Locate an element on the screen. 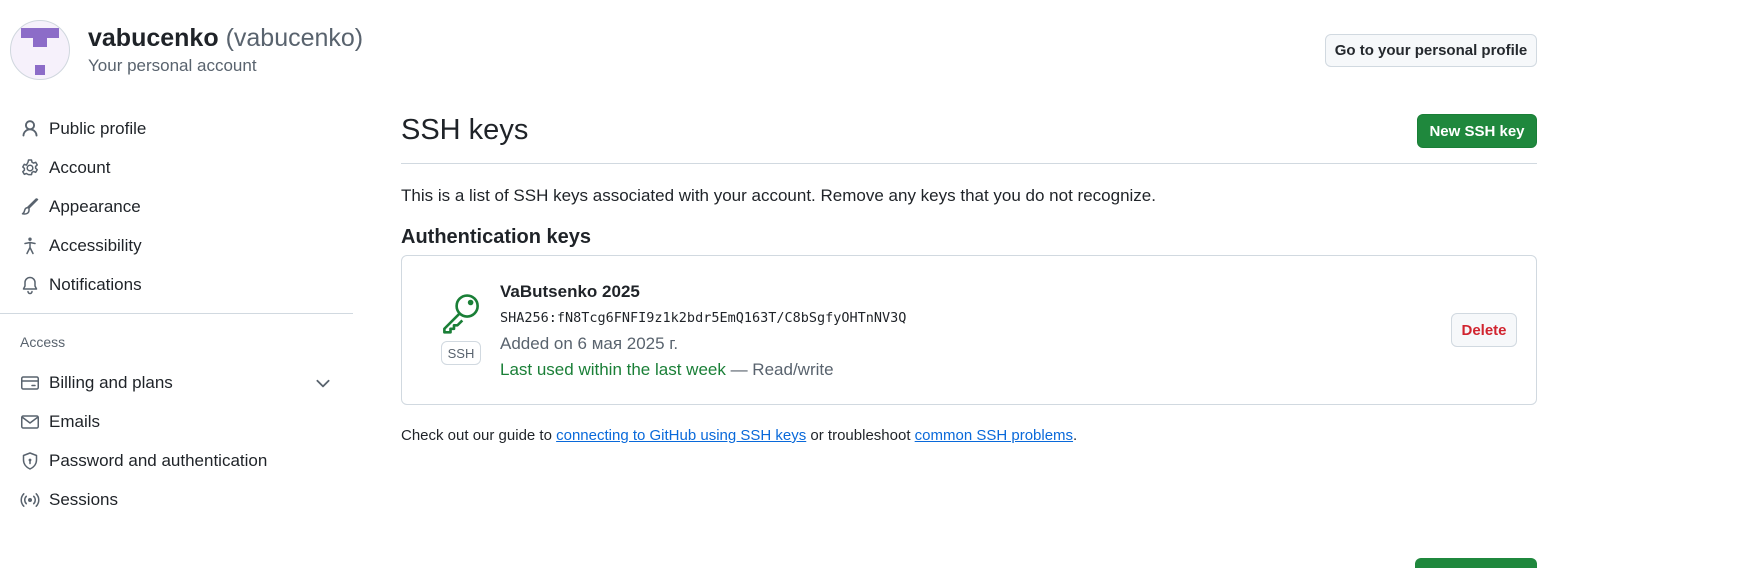 This screenshot has height=568, width=1763. account-name: vabucenko (vabucenko) is located at coordinates (225, 38).